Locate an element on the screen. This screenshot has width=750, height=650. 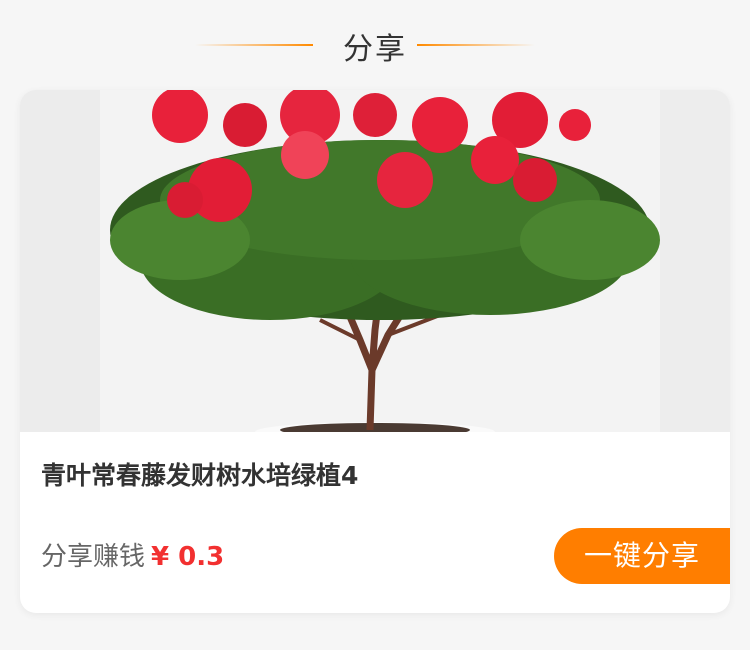
header-divider-right is located at coordinates (476, 45).